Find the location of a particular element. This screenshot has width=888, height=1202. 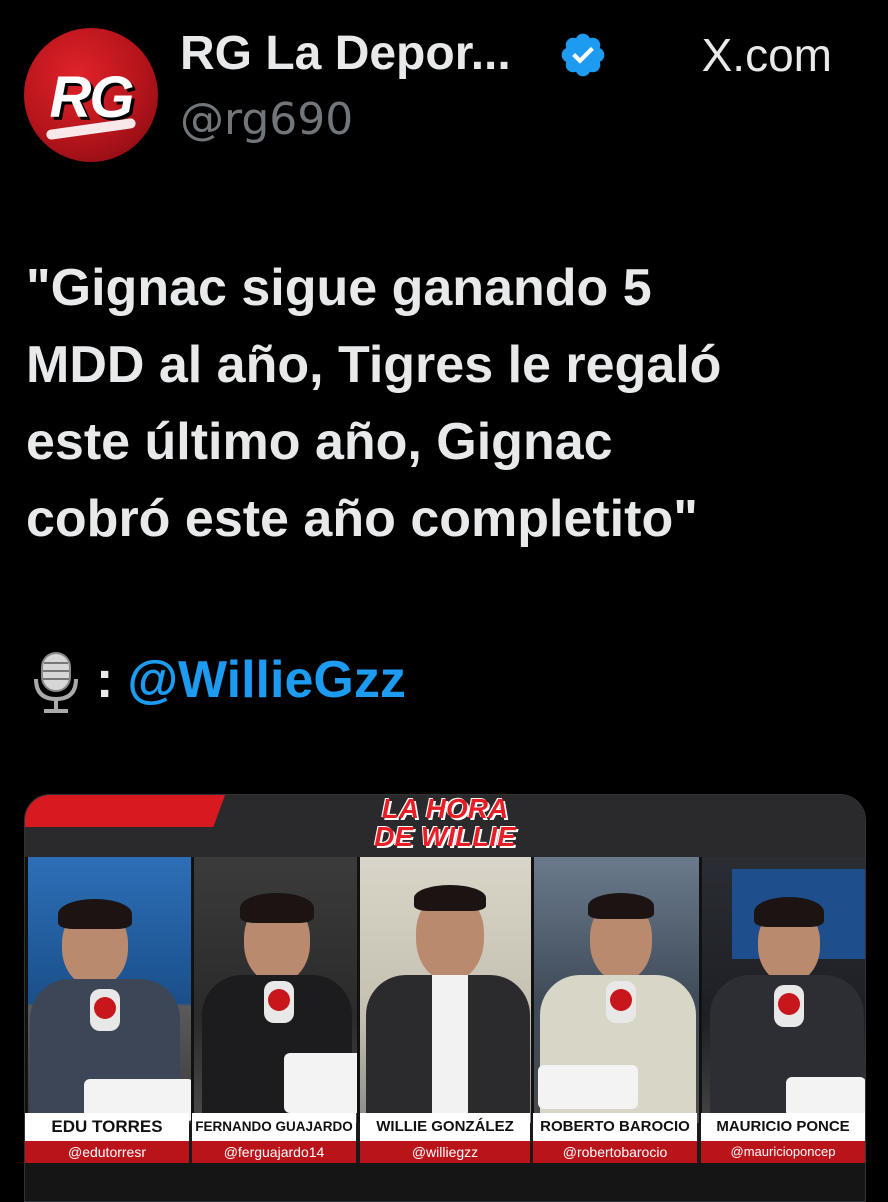

show-title-line2: DE WILLIE is located at coordinates (445, 836).